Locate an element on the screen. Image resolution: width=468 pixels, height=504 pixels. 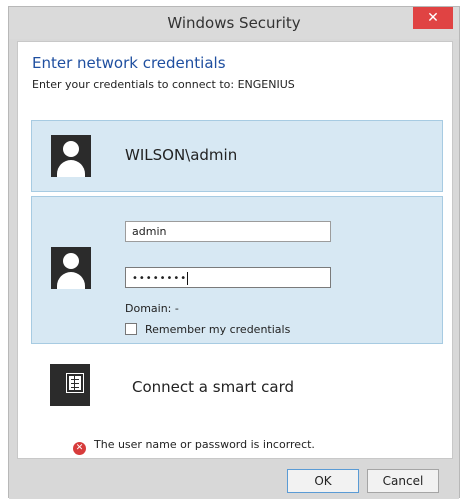
dialog-footer: OK Cancel is located at coordinates (234, 479).